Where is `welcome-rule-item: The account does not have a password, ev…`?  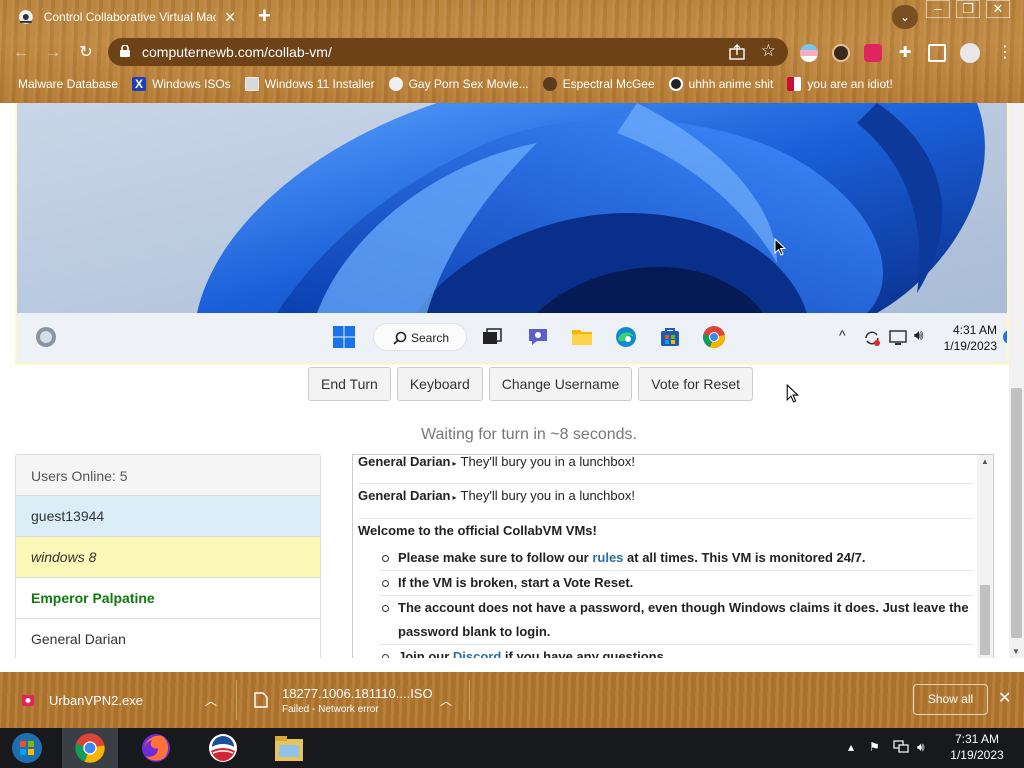
welcome-rule-item: The account does not have a password, ev… is located at coordinates (676, 620).